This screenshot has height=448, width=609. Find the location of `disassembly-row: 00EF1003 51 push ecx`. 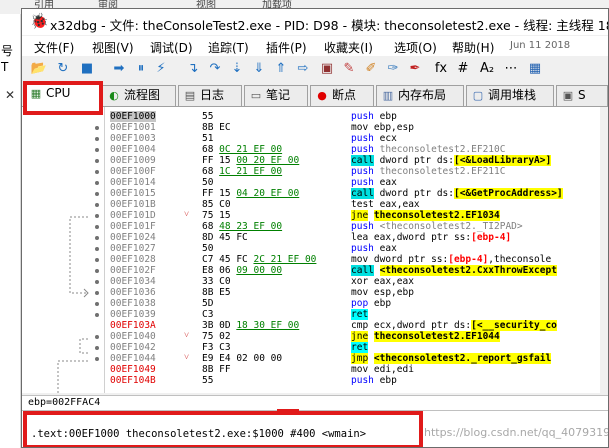

disassembly-row: 00EF1003 51 push ecx is located at coordinates (315, 138).